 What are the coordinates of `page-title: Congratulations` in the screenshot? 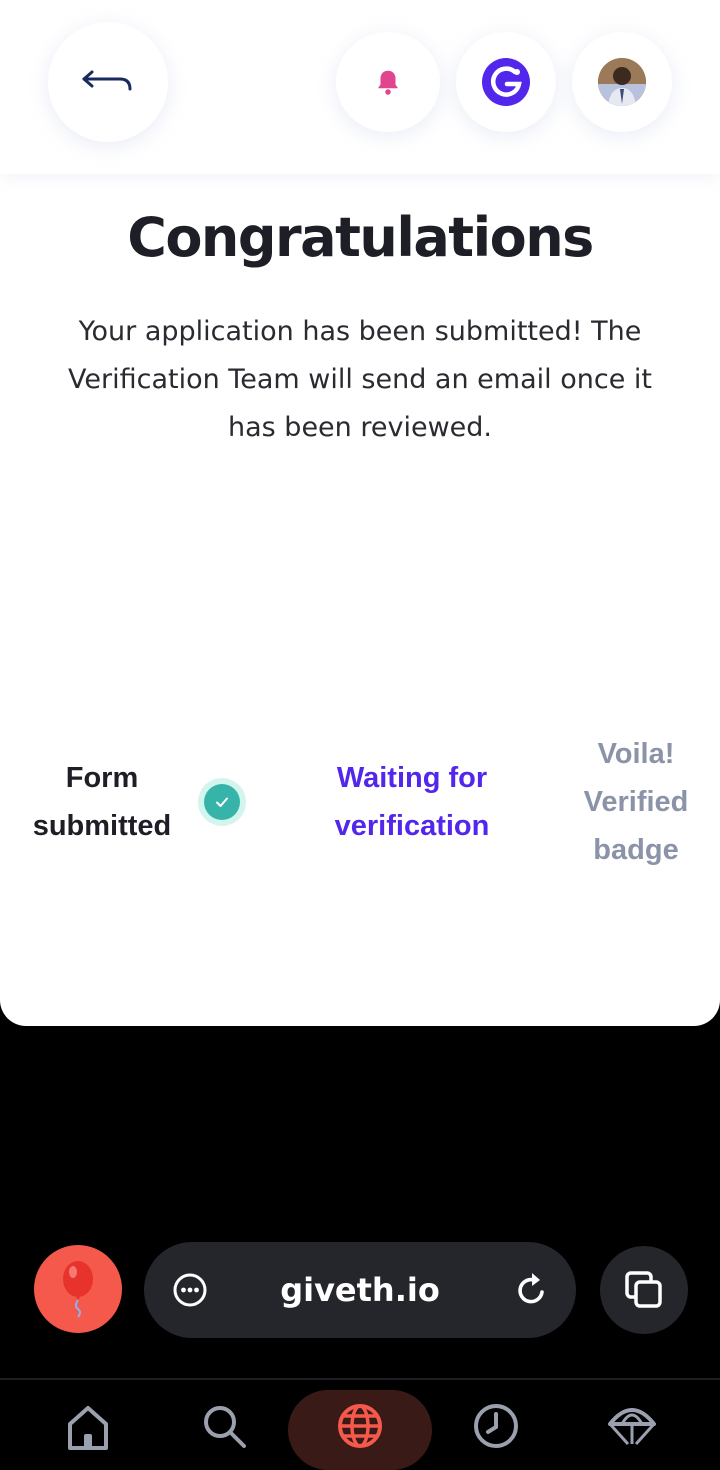 It's located at (360, 237).